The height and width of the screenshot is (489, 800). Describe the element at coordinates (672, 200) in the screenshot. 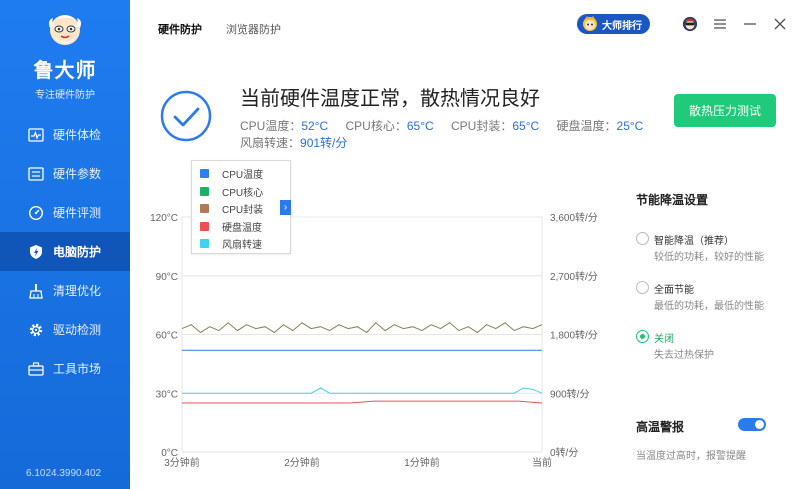

I see `cooling-settings-title: 节能降温设置` at that location.